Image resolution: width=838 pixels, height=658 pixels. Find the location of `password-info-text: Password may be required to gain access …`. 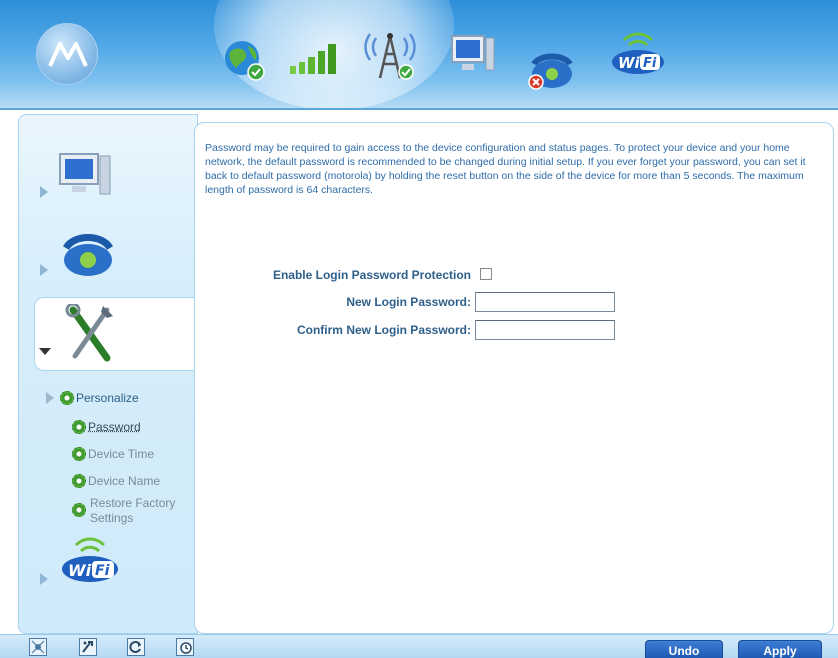

password-info-text: Password may be required to gain access … is located at coordinates (505, 169).